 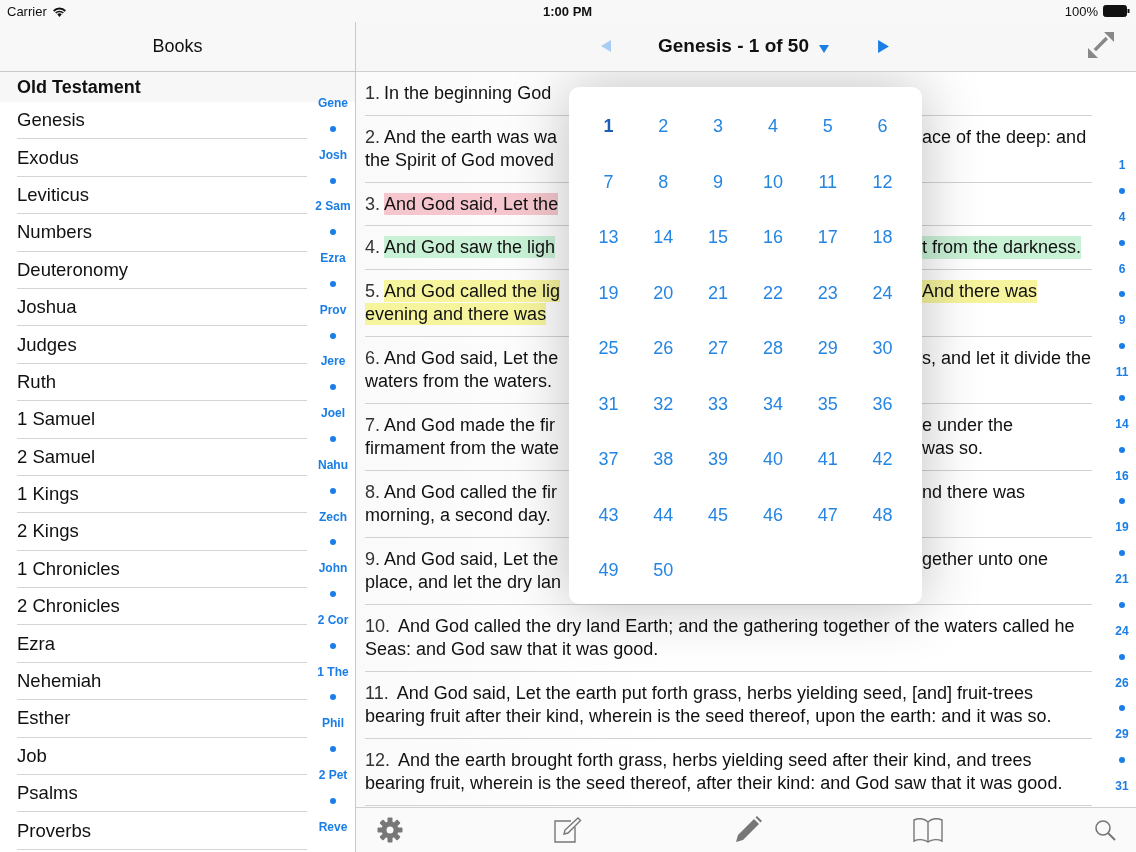 I want to click on book-list-item: Nehemiah, so click(x=162, y=681).